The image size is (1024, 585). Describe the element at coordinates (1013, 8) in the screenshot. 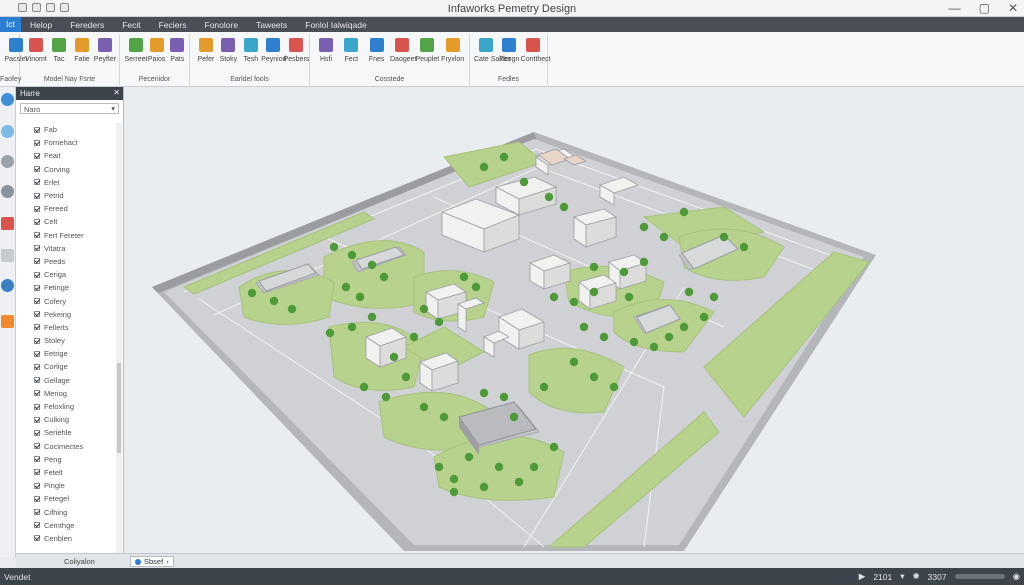

I see `close-button: ✕` at that location.